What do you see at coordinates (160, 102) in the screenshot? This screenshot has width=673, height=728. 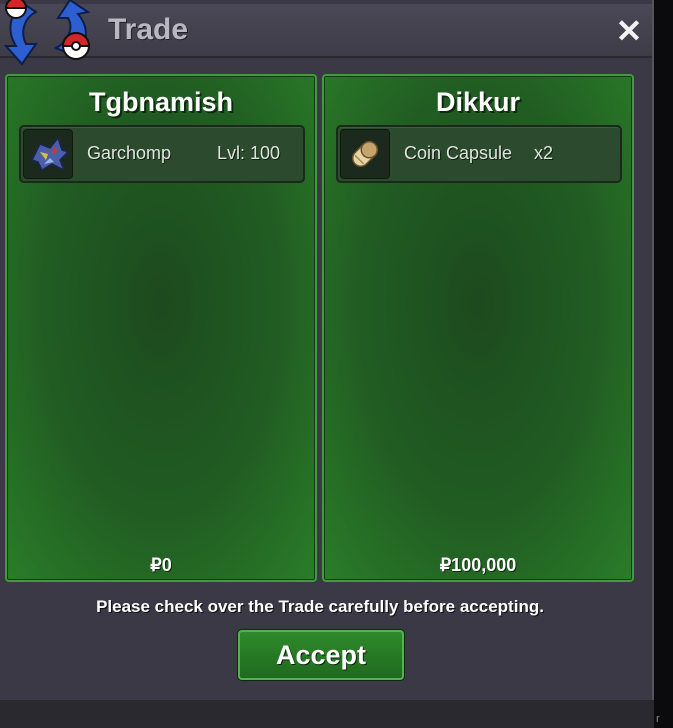 I see `trader-name: Tgbnamish` at bounding box center [160, 102].